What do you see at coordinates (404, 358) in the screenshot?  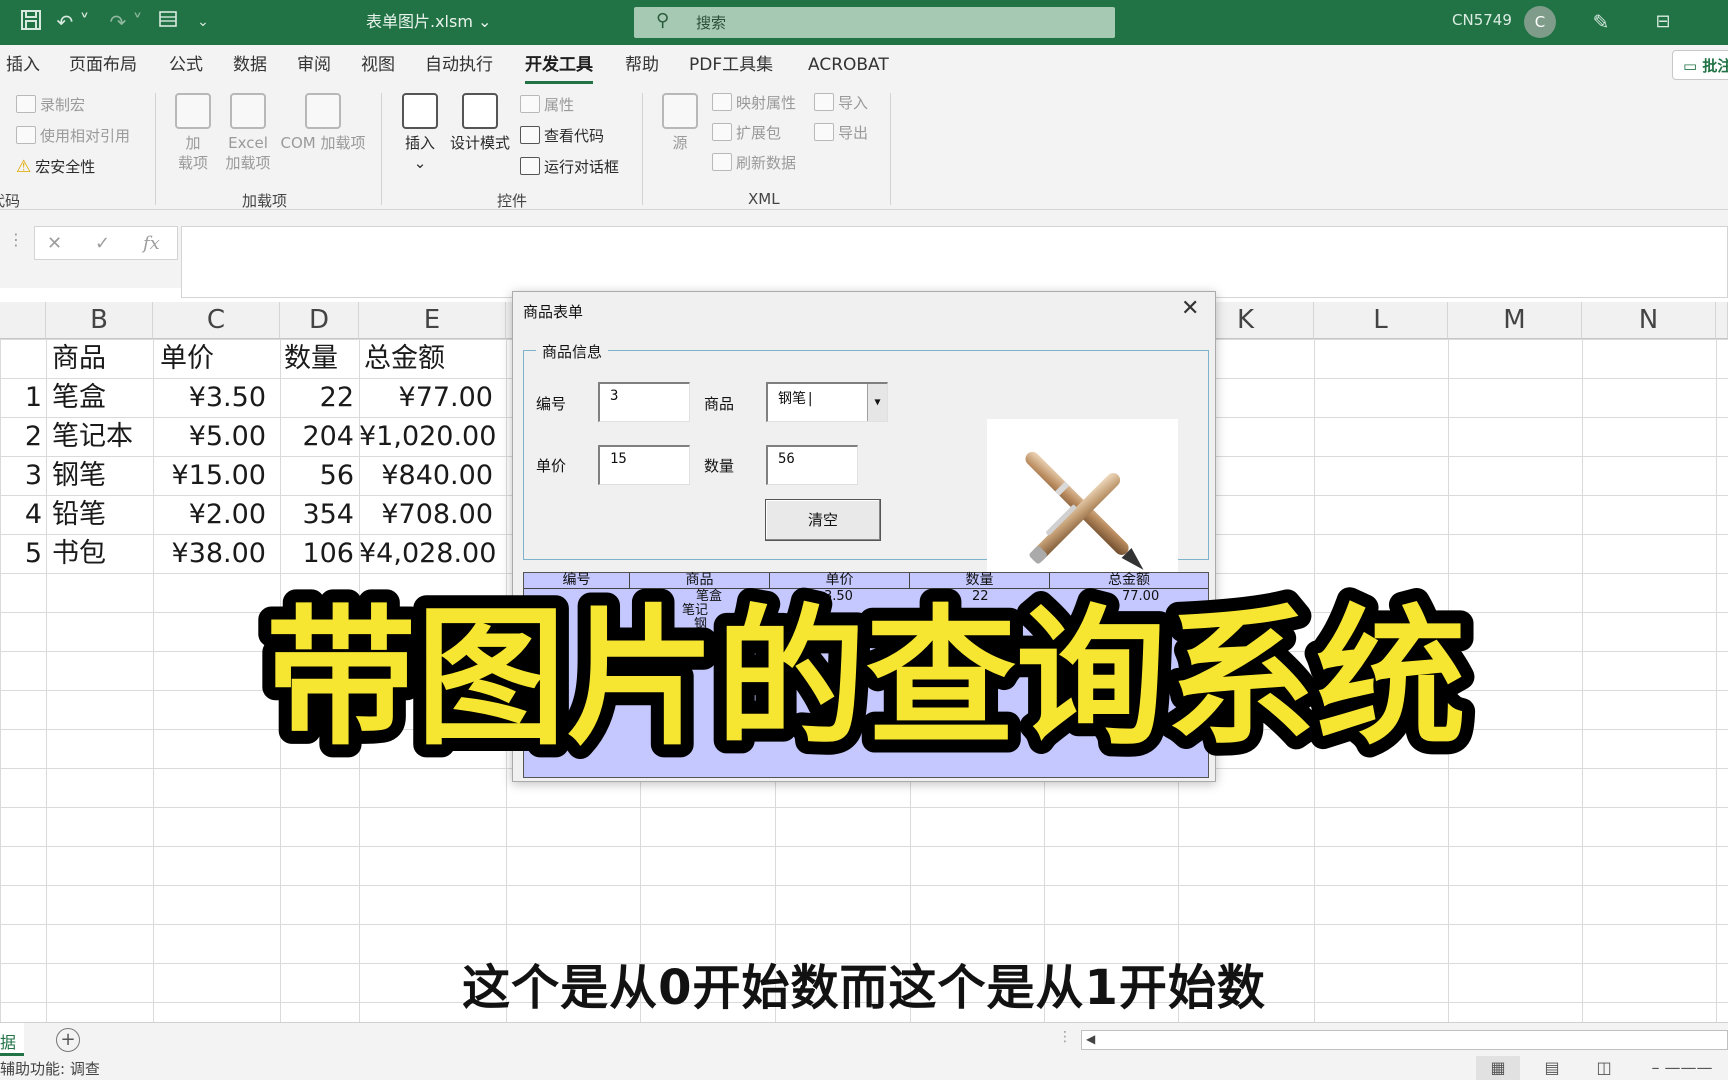 I see `header-cell-total: 总金额` at bounding box center [404, 358].